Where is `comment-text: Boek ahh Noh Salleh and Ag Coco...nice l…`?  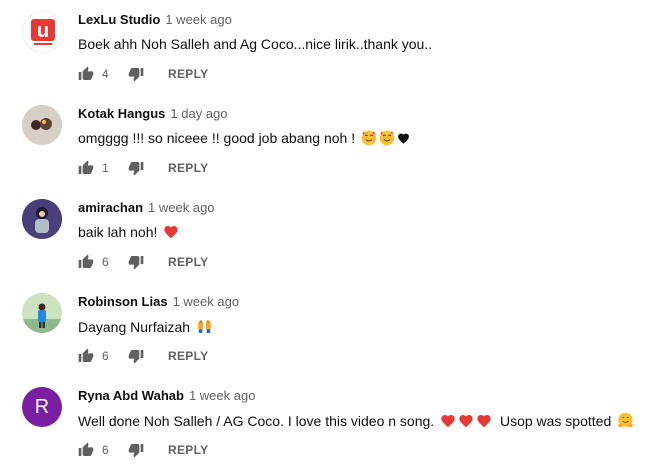 comment-text: Boek ahh Noh Salleh and Ag Coco...nice l… is located at coordinates (255, 44).